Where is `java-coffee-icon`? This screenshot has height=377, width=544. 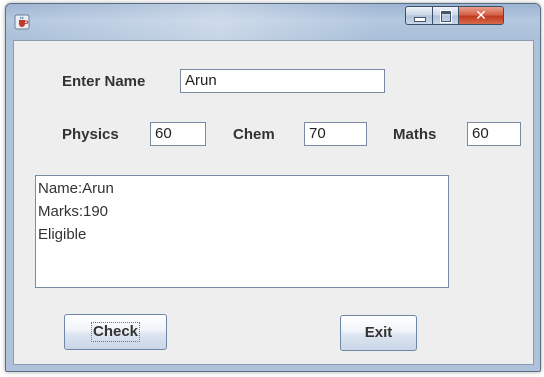
java-coffee-icon is located at coordinates (22, 22).